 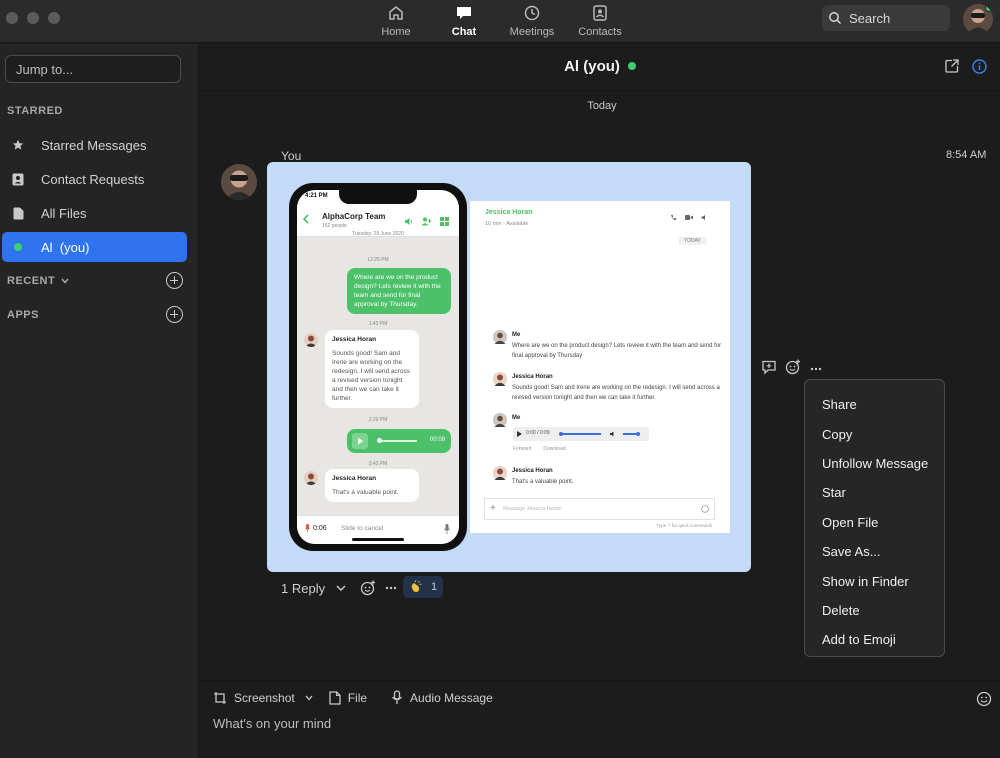 I want to click on desktop-contact-status: 10 min · Available, so click(x=507, y=224).